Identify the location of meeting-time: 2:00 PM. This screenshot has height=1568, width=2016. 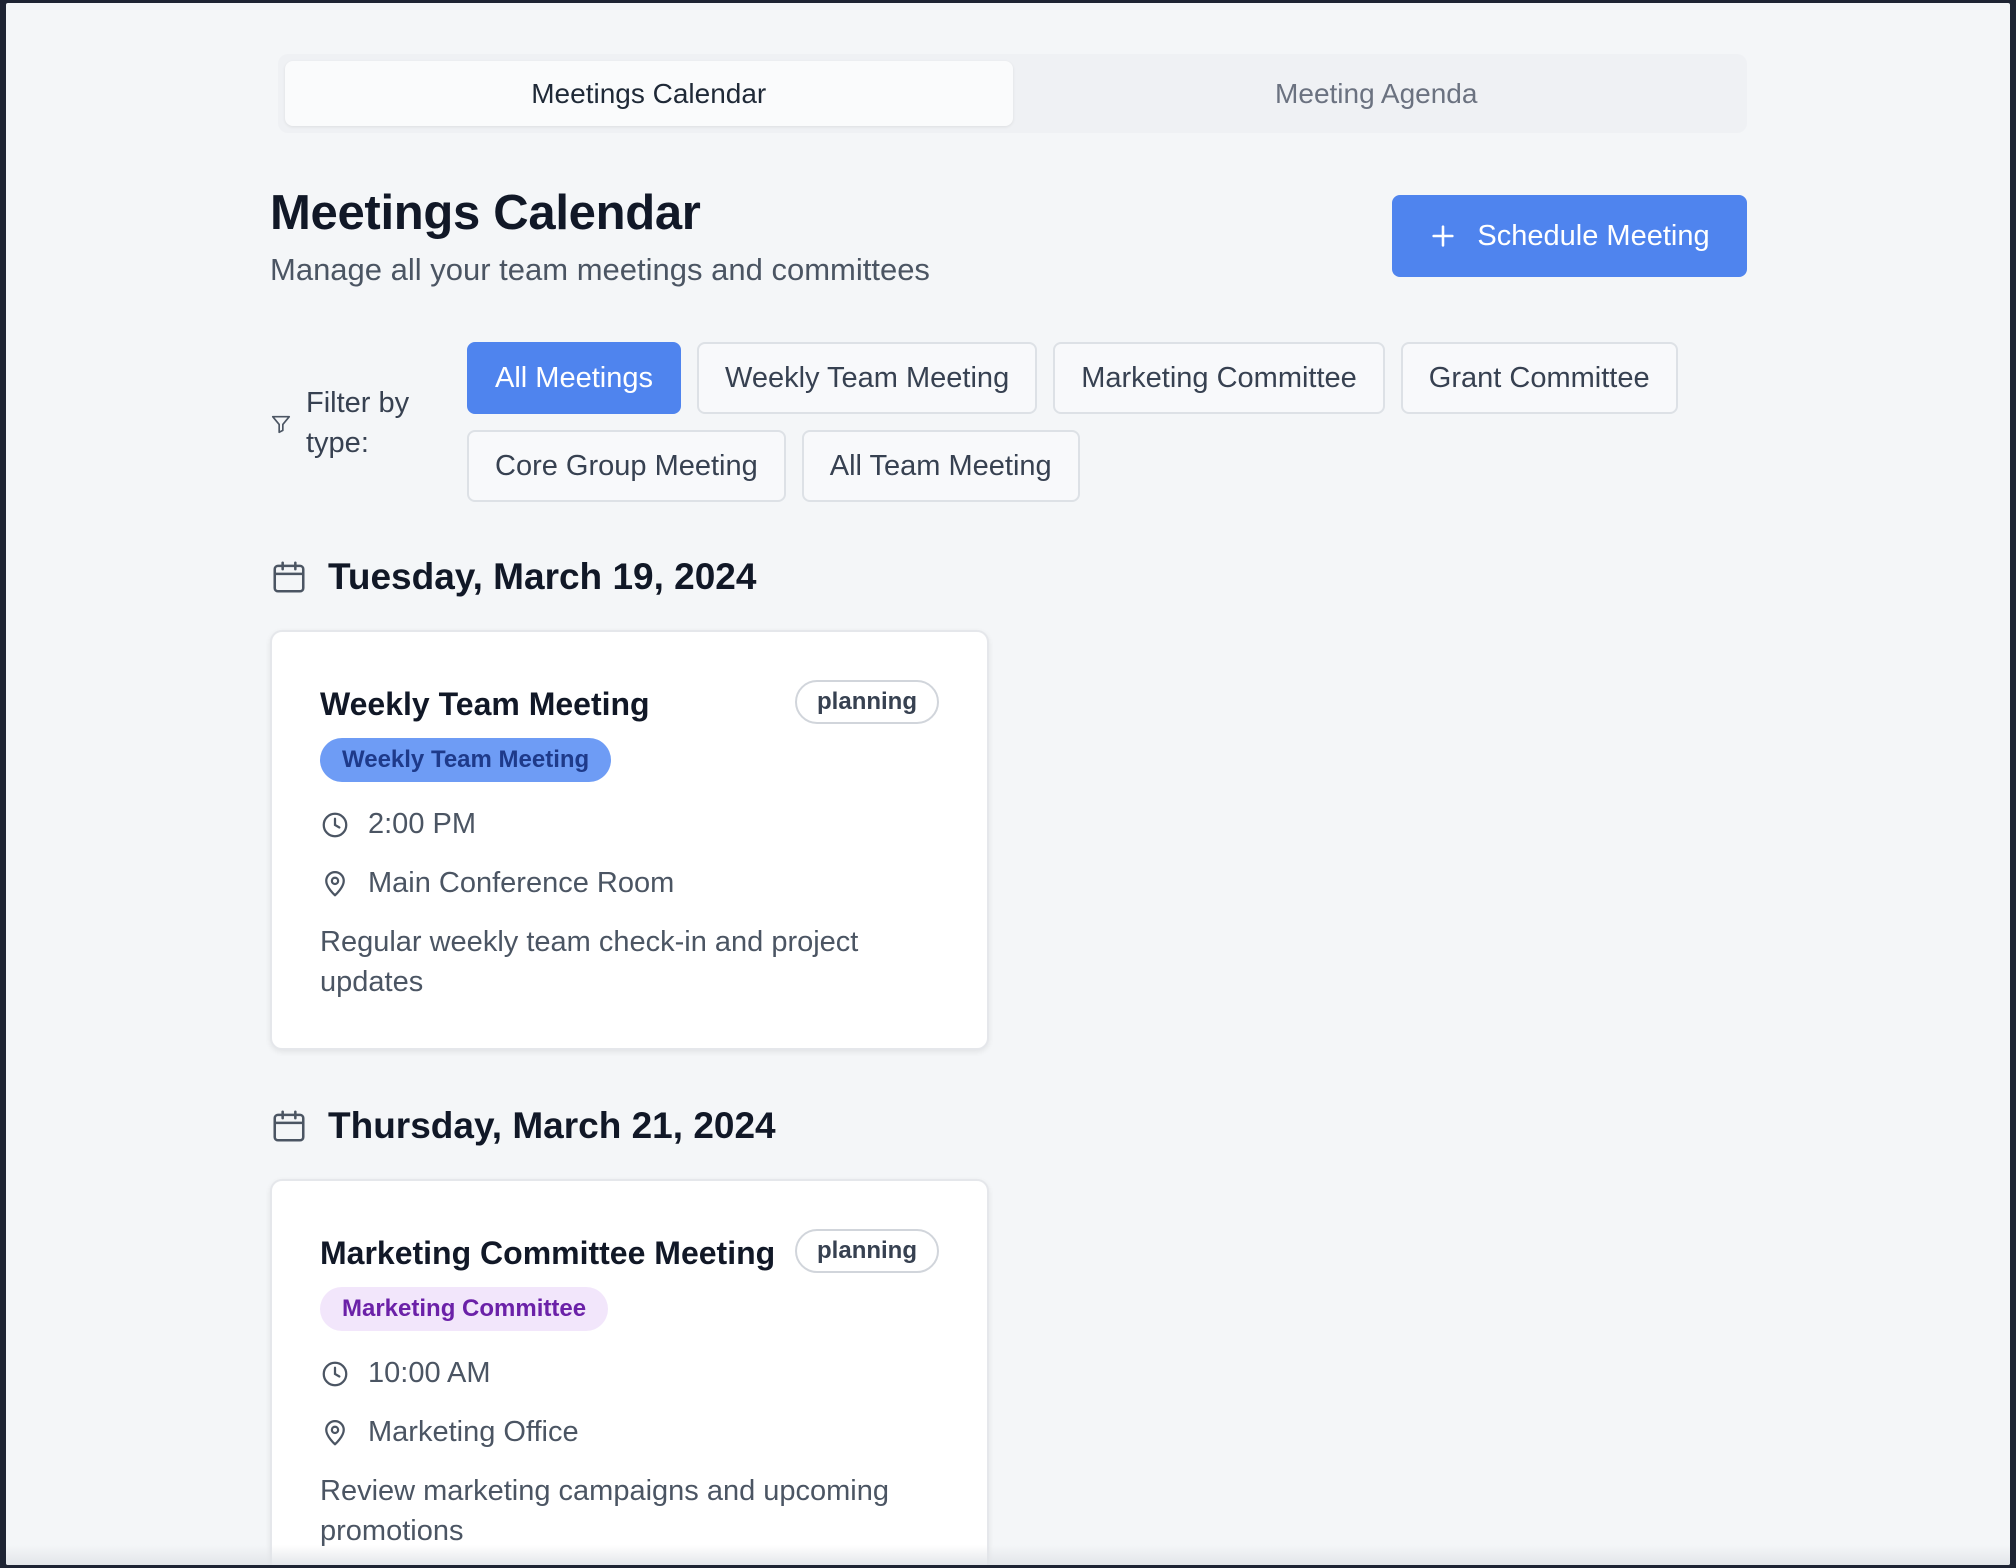
(629, 824).